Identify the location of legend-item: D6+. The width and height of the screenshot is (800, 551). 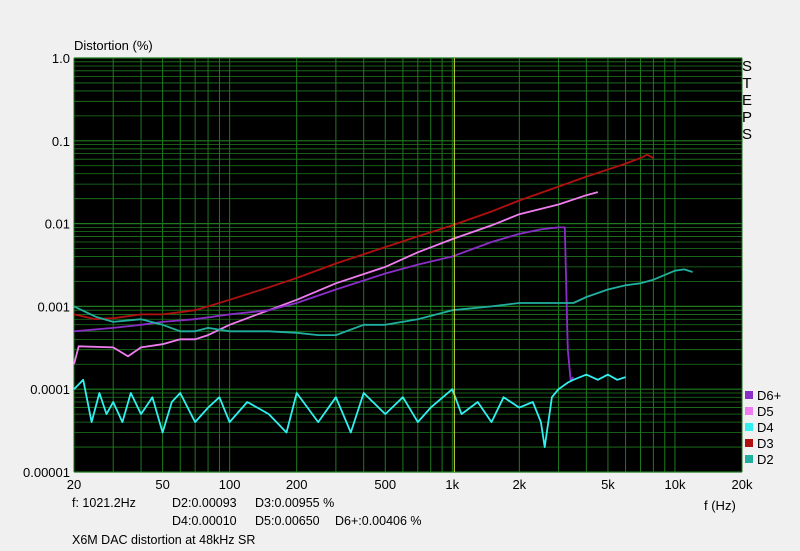
(763, 395).